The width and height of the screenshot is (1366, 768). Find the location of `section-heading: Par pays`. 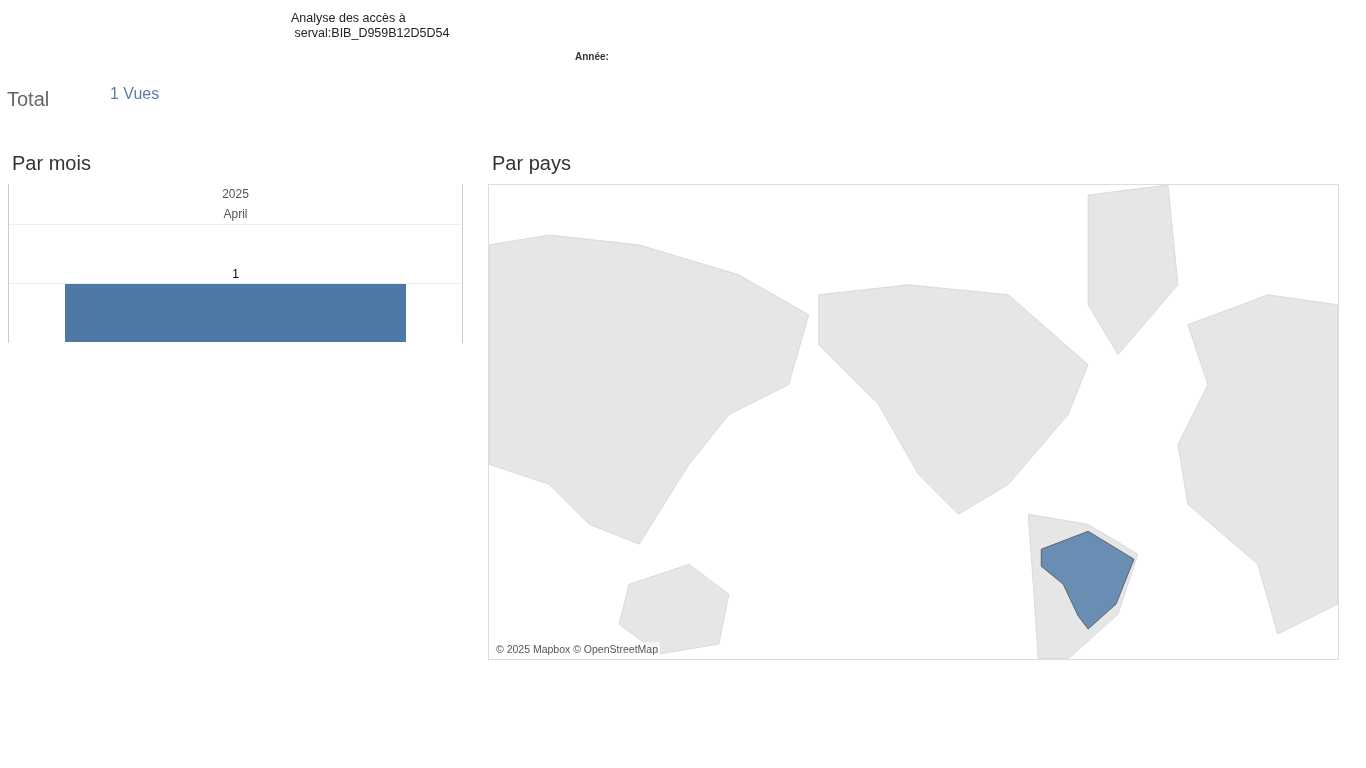

section-heading: Par pays is located at coordinates (532, 164).